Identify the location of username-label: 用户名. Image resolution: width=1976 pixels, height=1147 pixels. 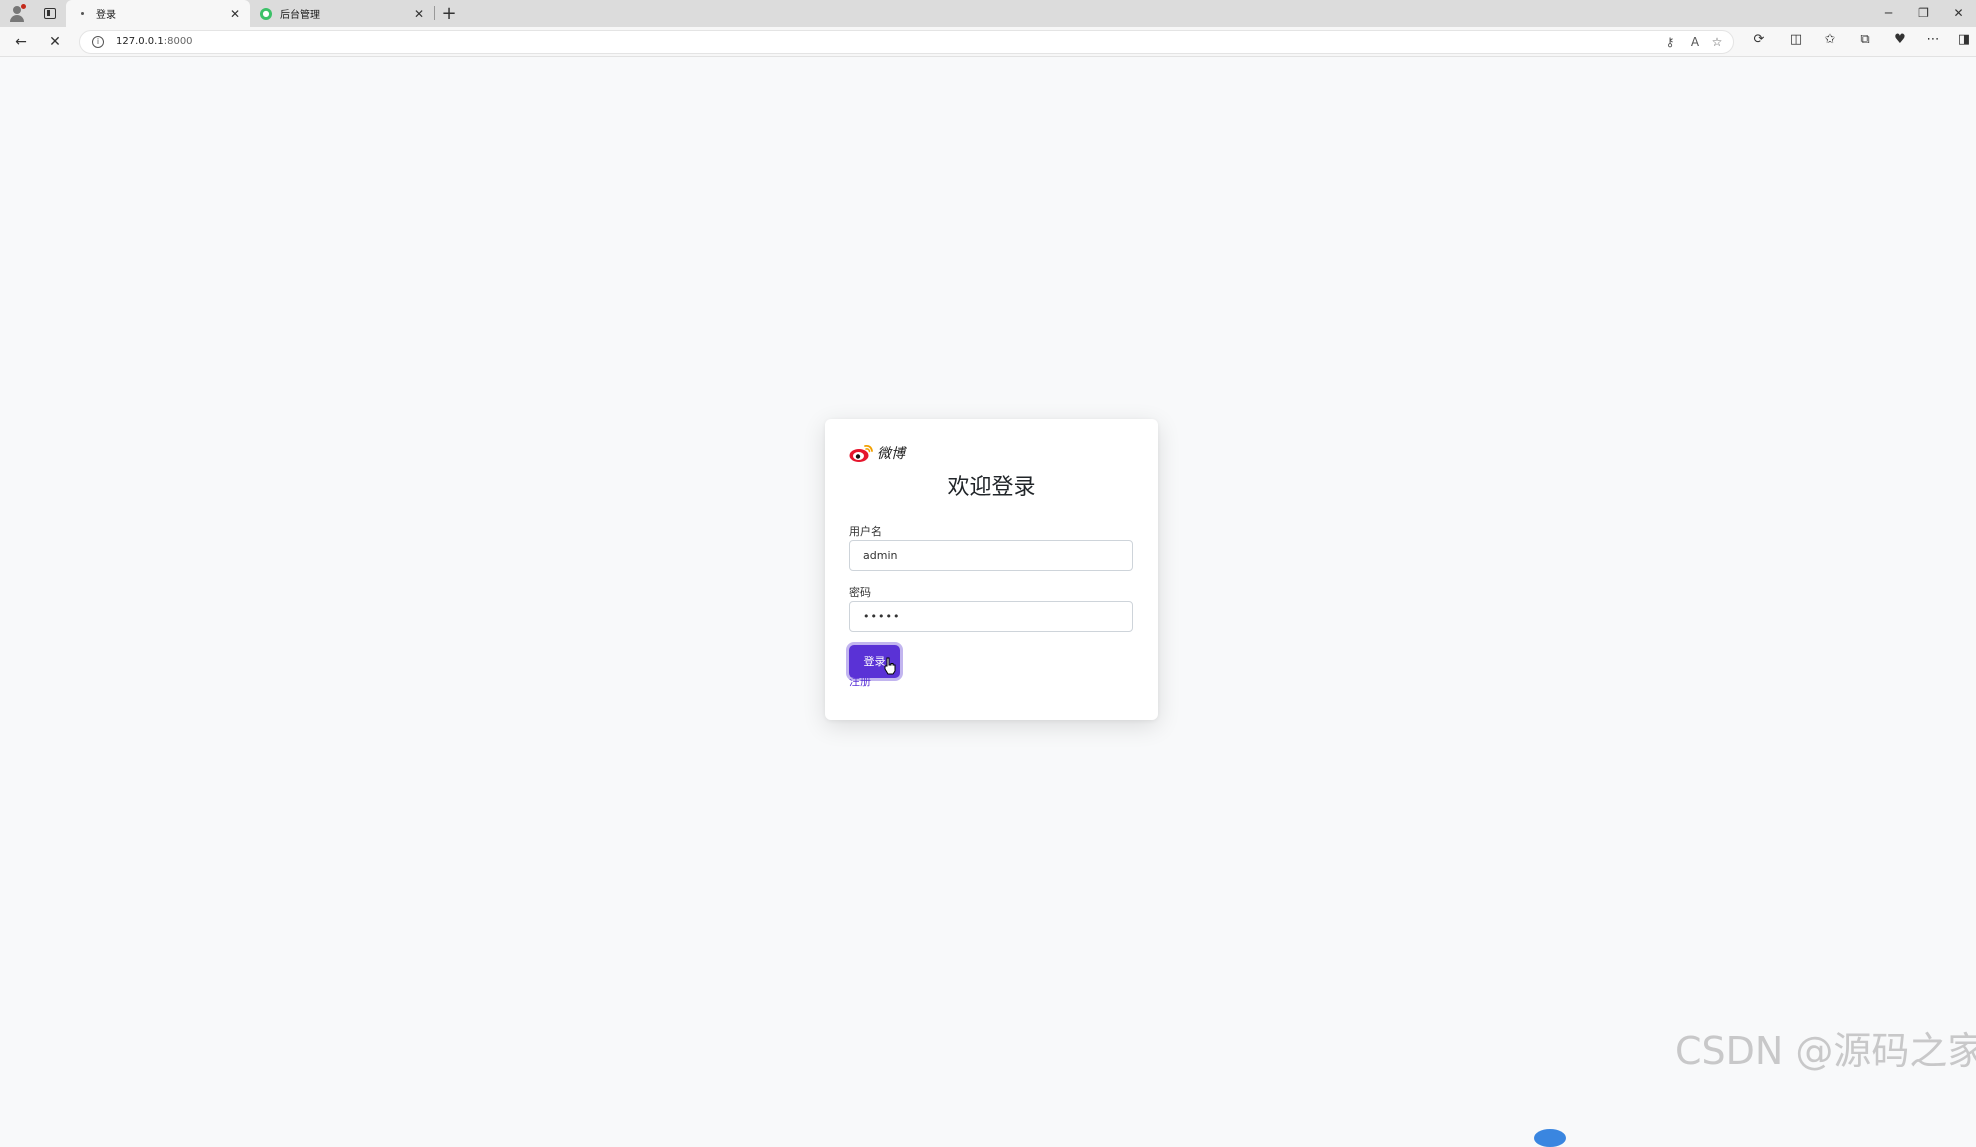
(865, 531).